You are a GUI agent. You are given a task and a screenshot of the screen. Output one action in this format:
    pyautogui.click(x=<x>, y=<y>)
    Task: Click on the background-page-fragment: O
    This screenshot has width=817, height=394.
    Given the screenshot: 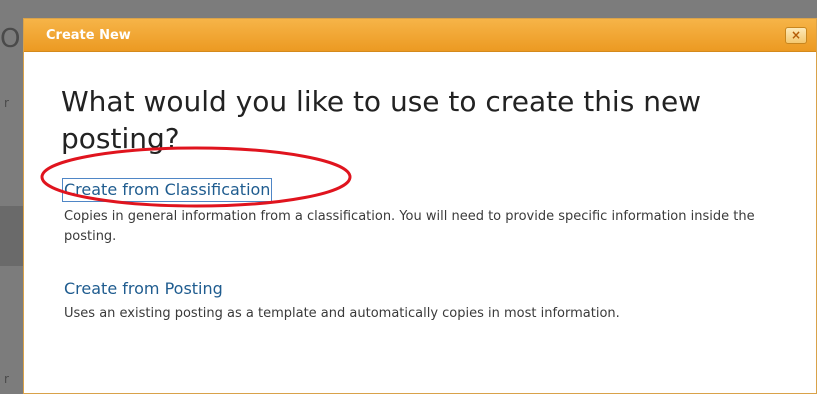 What is the action you would take?
    pyautogui.click(x=10, y=39)
    